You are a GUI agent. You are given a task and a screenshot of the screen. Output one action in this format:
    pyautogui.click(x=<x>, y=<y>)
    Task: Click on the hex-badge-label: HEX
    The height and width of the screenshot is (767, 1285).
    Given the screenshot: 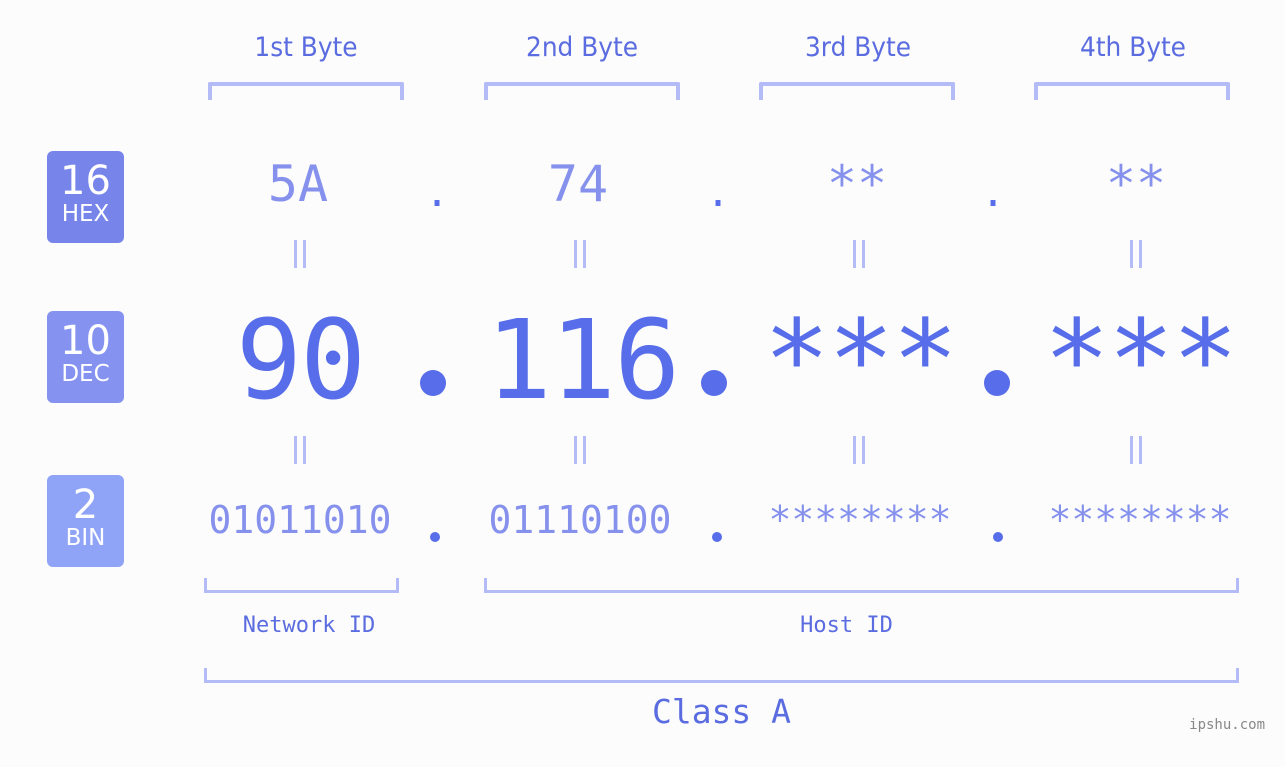 What is the action you would take?
    pyautogui.click(x=85, y=214)
    